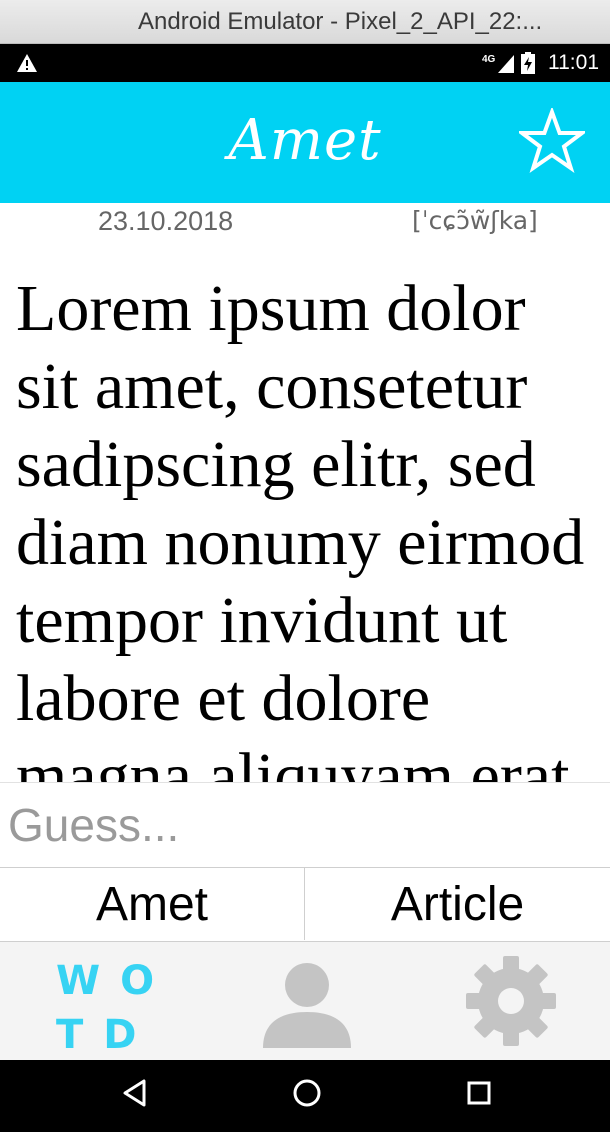 This screenshot has width=610, height=1132. I want to click on home-icon, so click(307, 1095).